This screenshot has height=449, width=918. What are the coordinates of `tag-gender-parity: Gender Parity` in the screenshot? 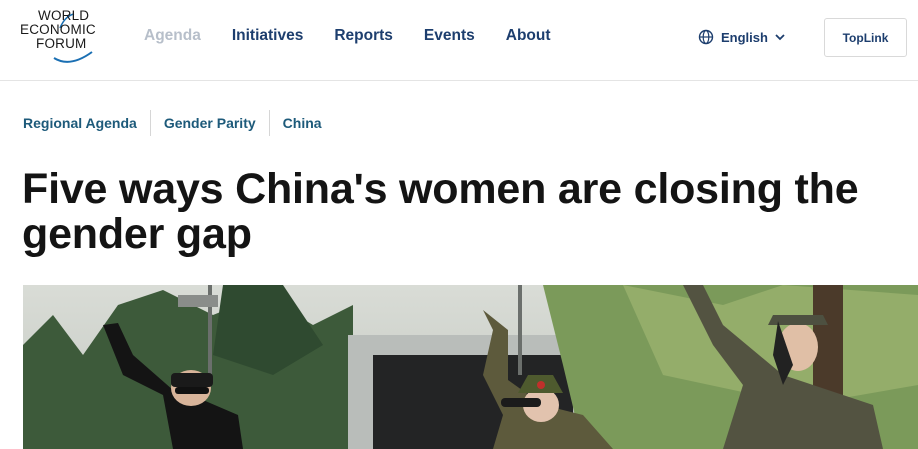 It's located at (217, 123).